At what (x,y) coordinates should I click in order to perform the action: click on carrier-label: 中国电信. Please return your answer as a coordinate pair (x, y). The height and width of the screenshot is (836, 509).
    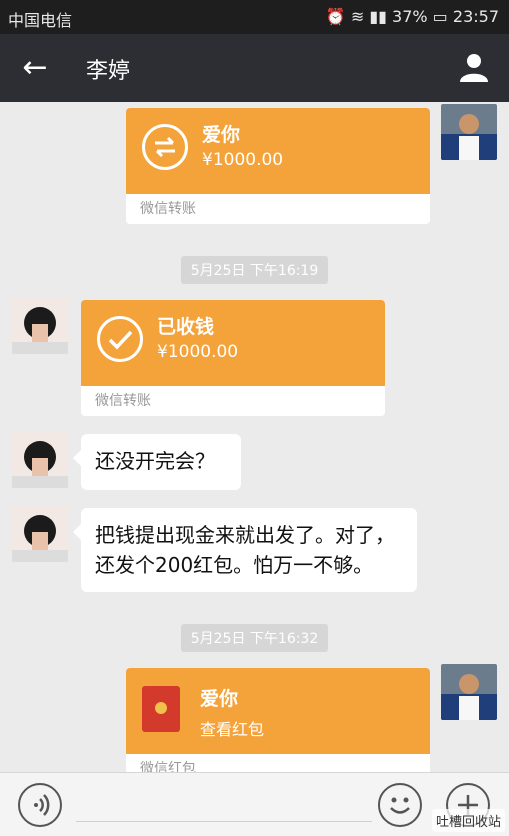
    Looking at the image, I should click on (40, 20).